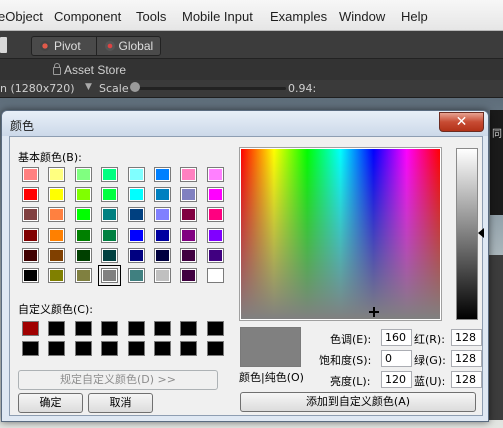 This screenshot has width=503, height=428. Describe the element at coordinates (466, 379) in the screenshot. I see `blue-field: 128` at that location.